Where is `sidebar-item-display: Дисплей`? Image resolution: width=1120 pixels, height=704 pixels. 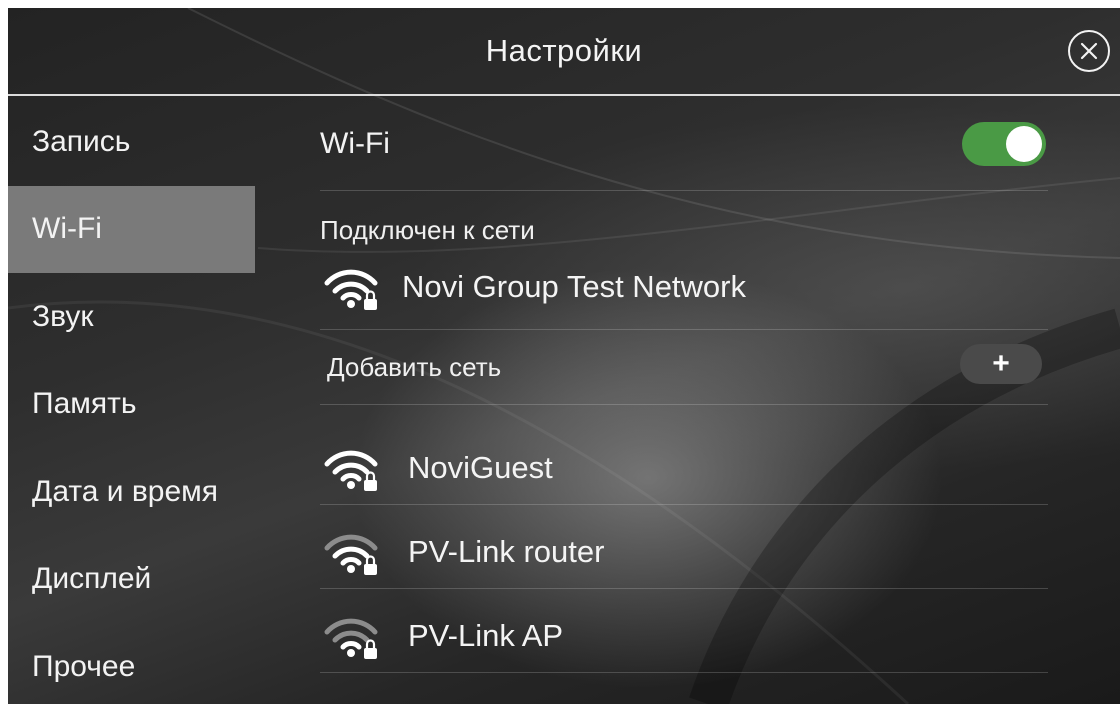
sidebar-item-display: Дисплей is located at coordinates (131, 580).